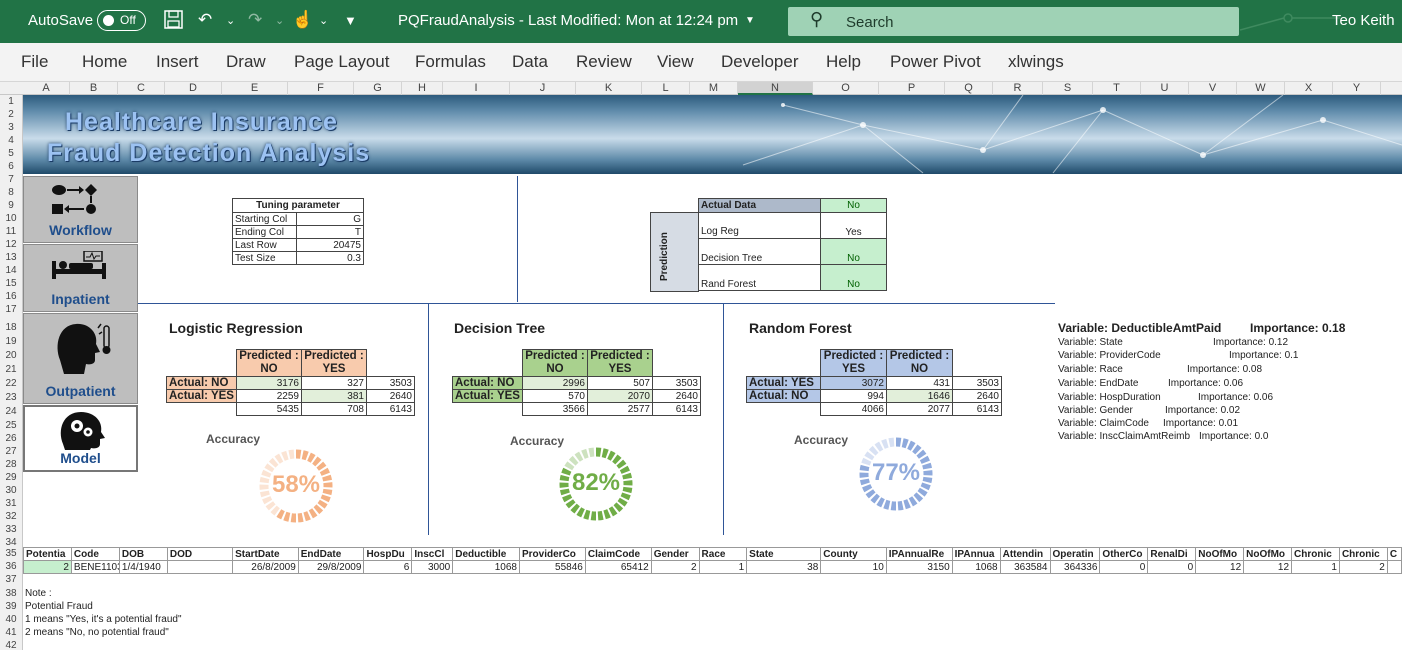 This screenshot has width=1402, height=652. Describe the element at coordinates (11, 383) in the screenshot. I see `row-header: 22` at that location.